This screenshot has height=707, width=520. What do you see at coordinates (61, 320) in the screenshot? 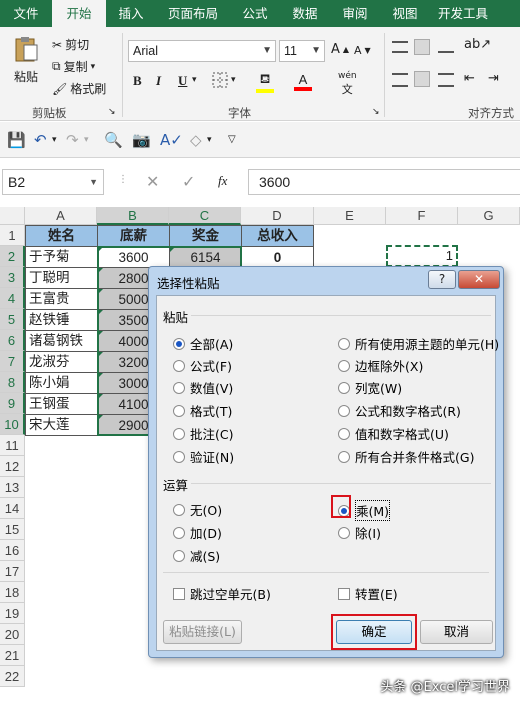
I see `table-cell: 赵铁锤` at bounding box center [61, 320].